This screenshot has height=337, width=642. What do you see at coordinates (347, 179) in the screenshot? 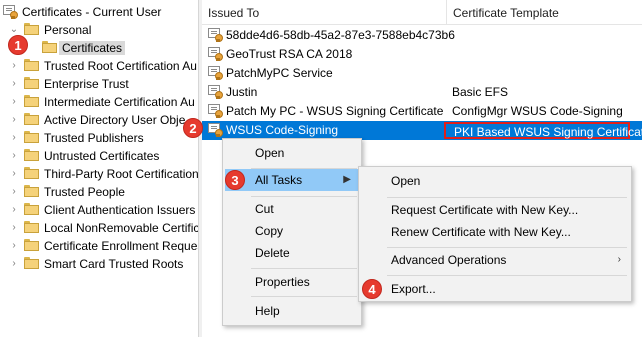
I see `chevron-right-icon: ▶` at bounding box center [347, 179].